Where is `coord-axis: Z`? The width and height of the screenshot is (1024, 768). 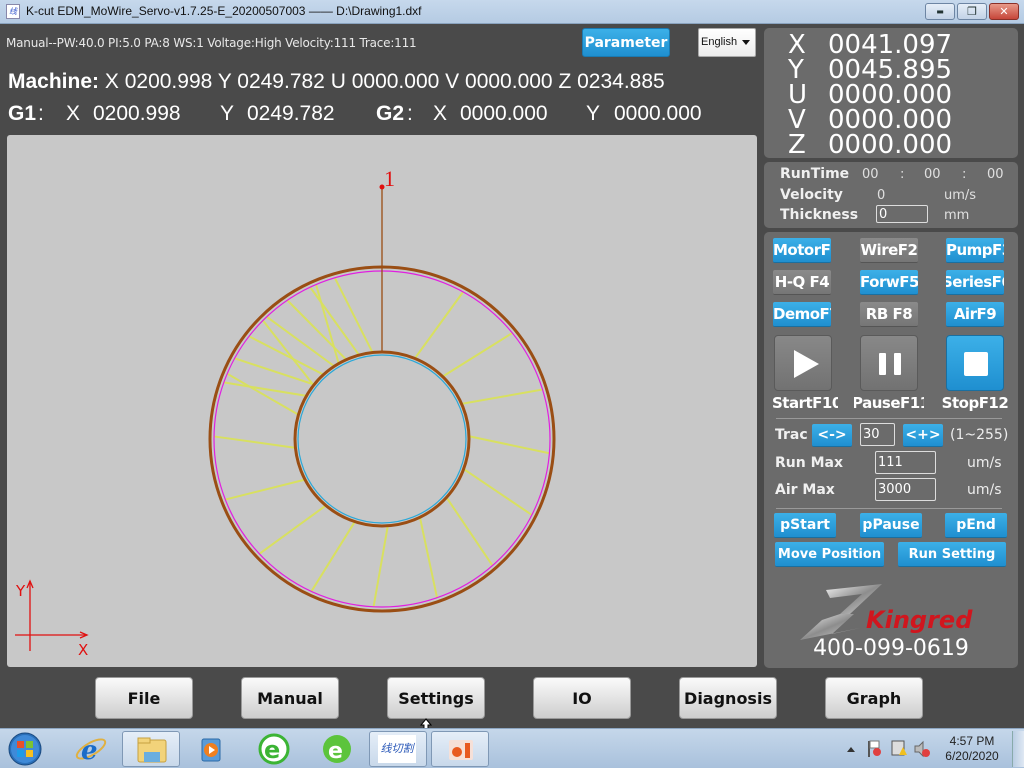 coord-axis: Z is located at coordinates (797, 145).